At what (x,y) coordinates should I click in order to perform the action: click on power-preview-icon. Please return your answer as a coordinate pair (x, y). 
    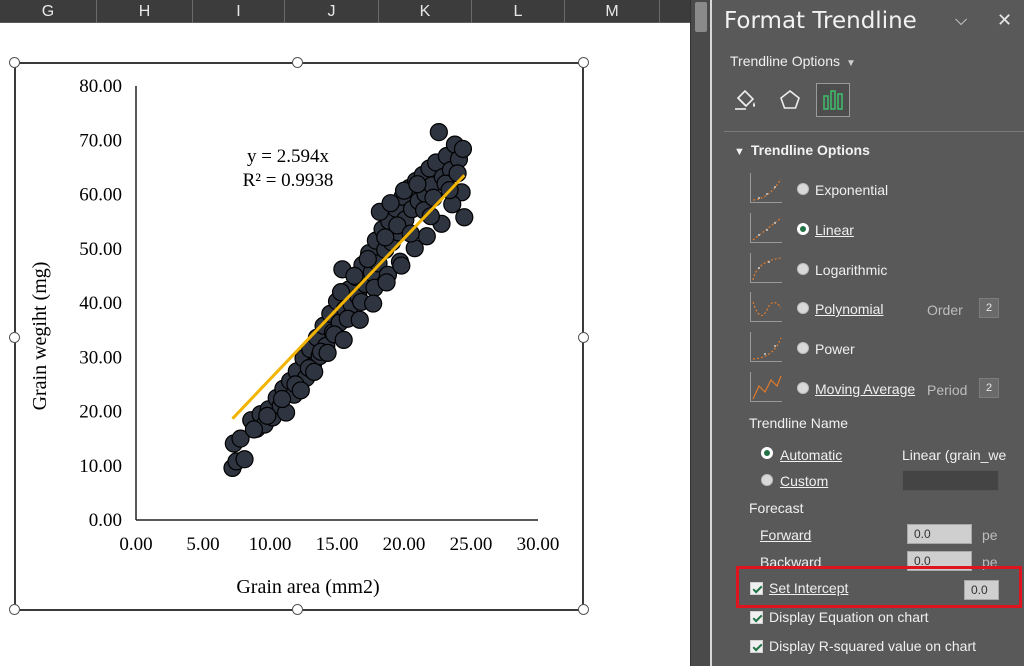
    Looking at the image, I should click on (766, 347).